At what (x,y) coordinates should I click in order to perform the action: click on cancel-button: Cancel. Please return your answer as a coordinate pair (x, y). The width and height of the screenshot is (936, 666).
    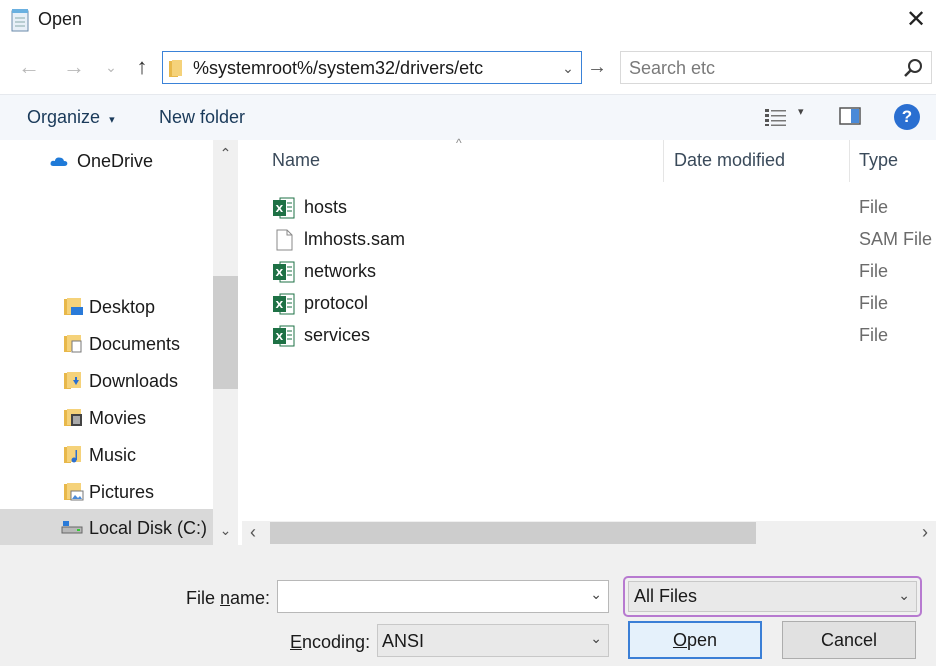
    Looking at the image, I should click on (849, 640).